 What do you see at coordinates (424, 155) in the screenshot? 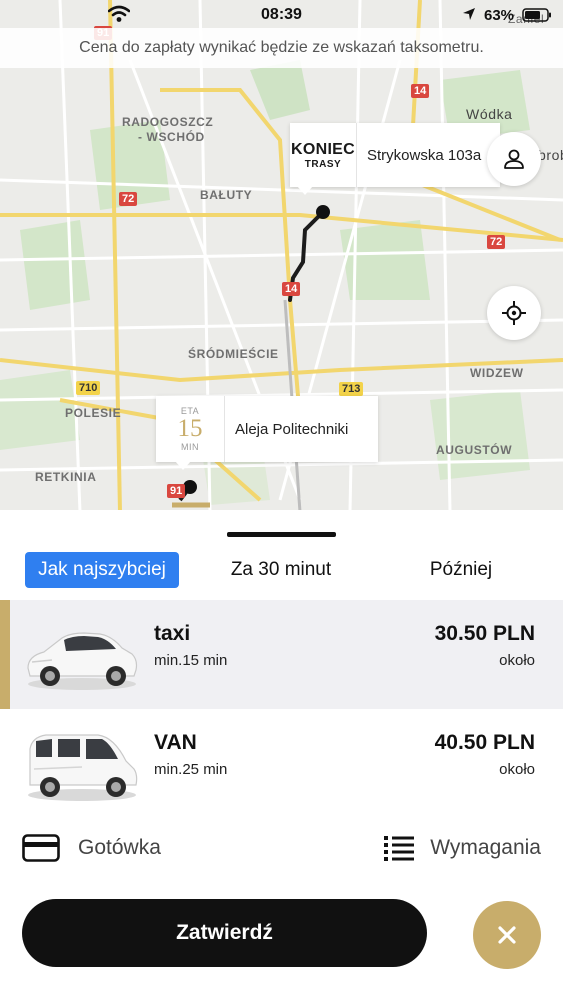
I see `end-point-address: Strykowska 103a` at bounding box center [424, 155].